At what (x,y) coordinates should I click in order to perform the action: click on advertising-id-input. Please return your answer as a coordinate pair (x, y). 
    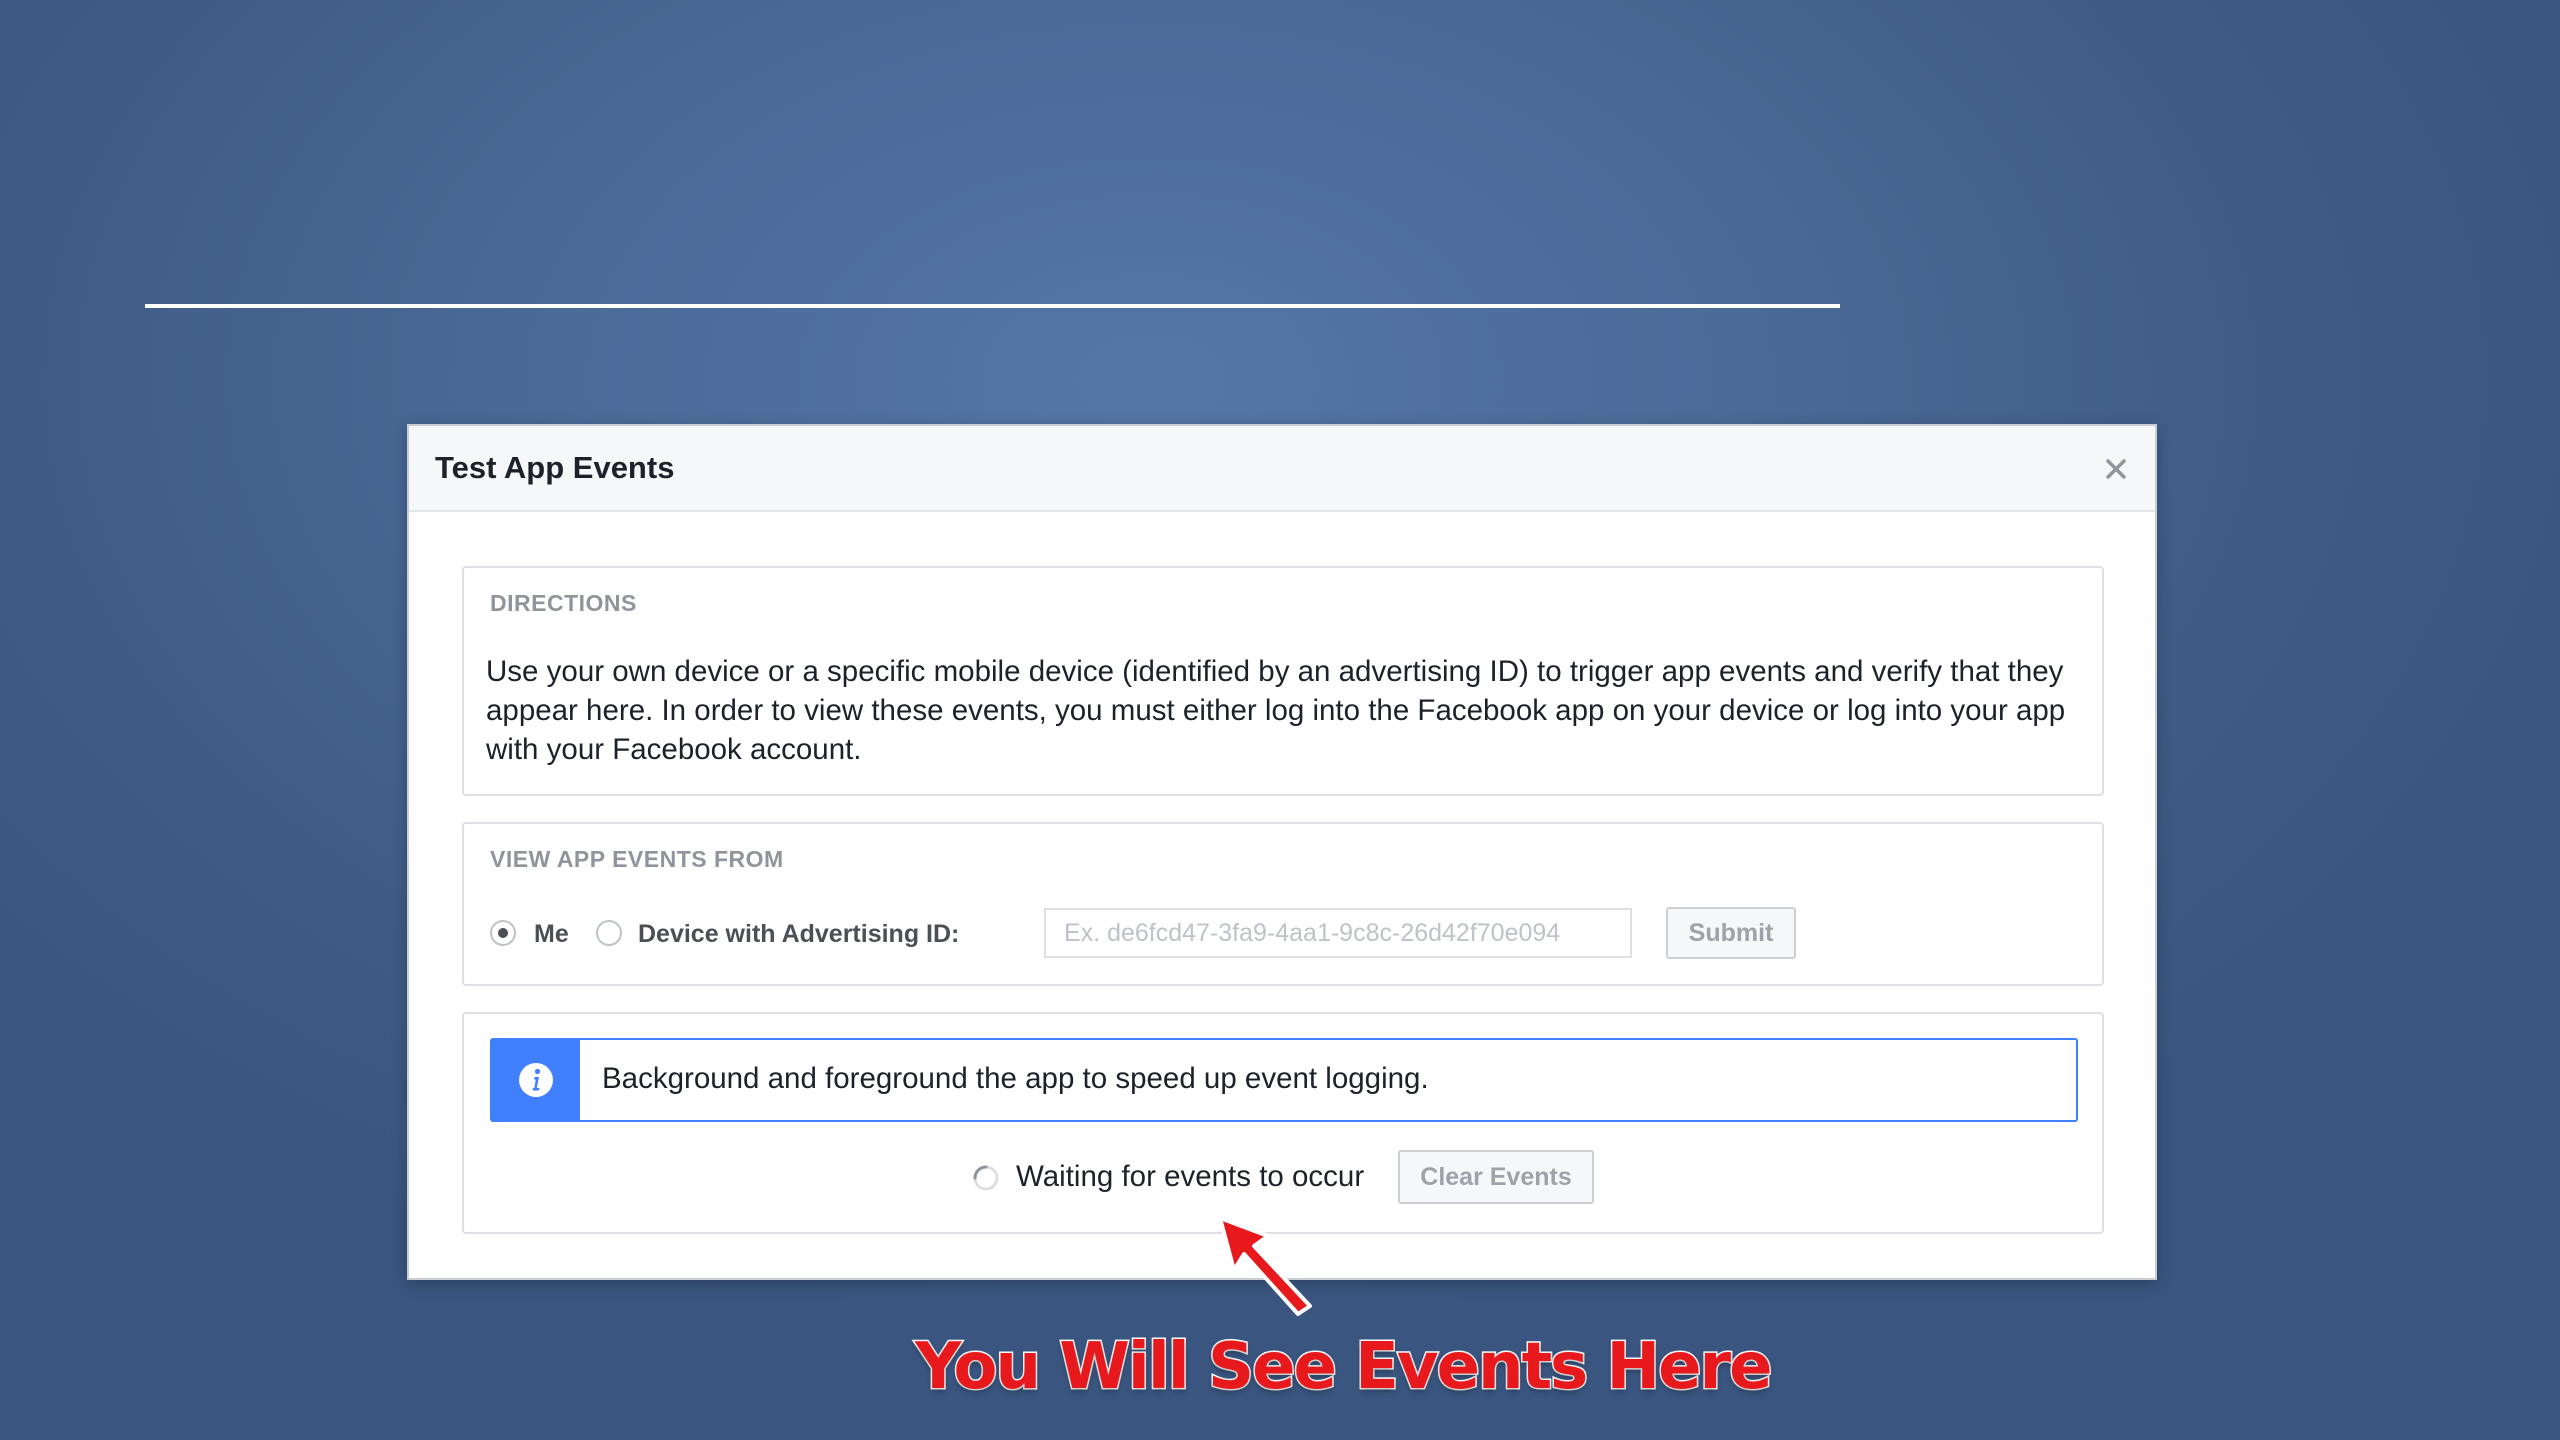
    Looking at the image, I should click on (1338, 933).